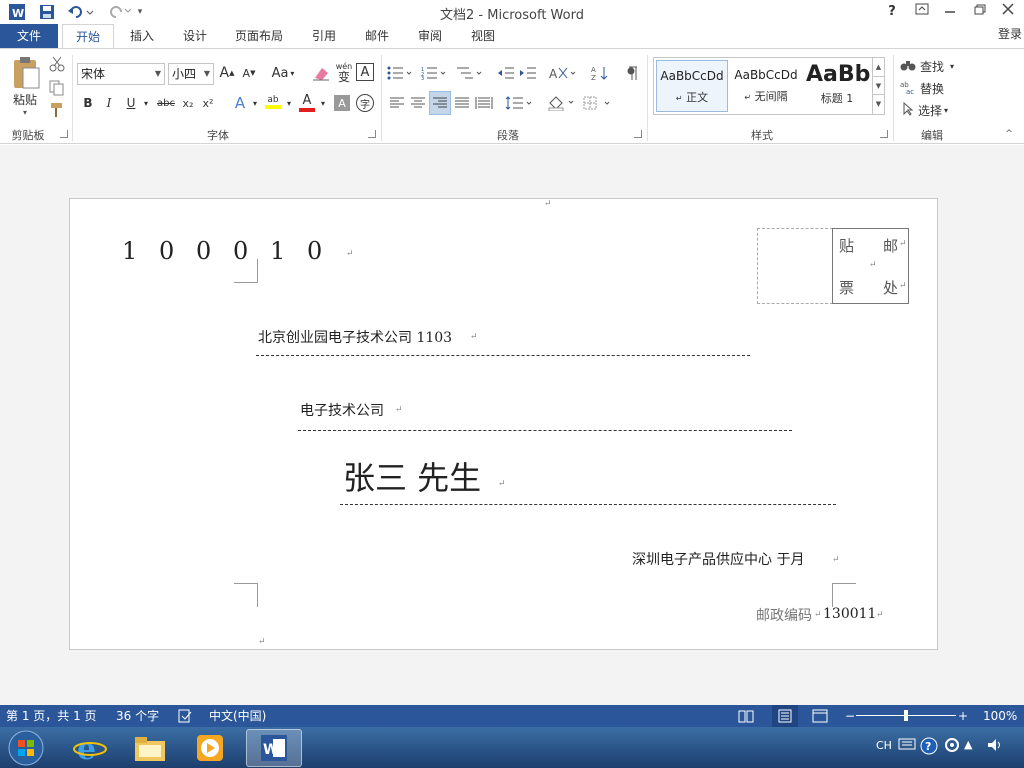 This screenshot has height=768, width=1024. What do you see at coordinates (907, 745) in the screenshot?
I see `keyboard-icon` at bounding box center [907, 745].